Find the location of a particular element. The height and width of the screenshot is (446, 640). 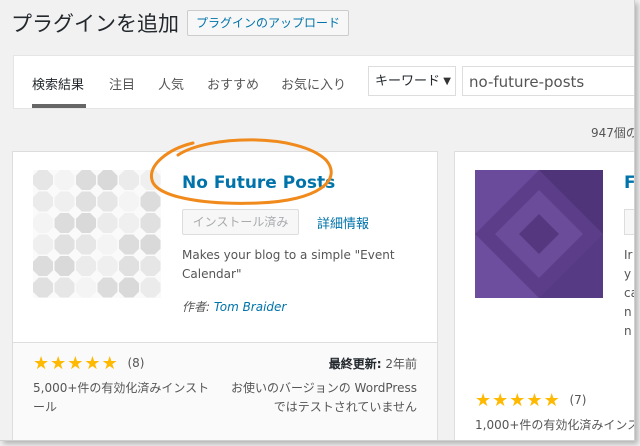

search-type-select: キーワード ▼ is located at coordinates (412, 81).